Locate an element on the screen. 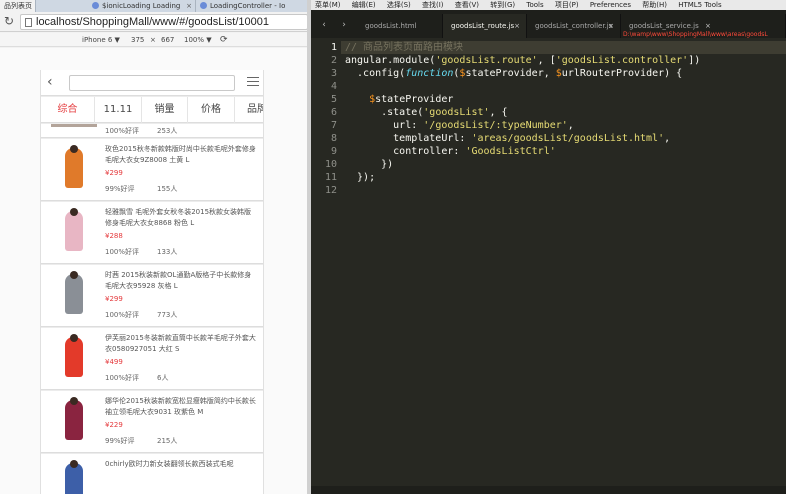 The image size is (786, 494). code-line: $stateProvider is located at coordinates (399, 99).